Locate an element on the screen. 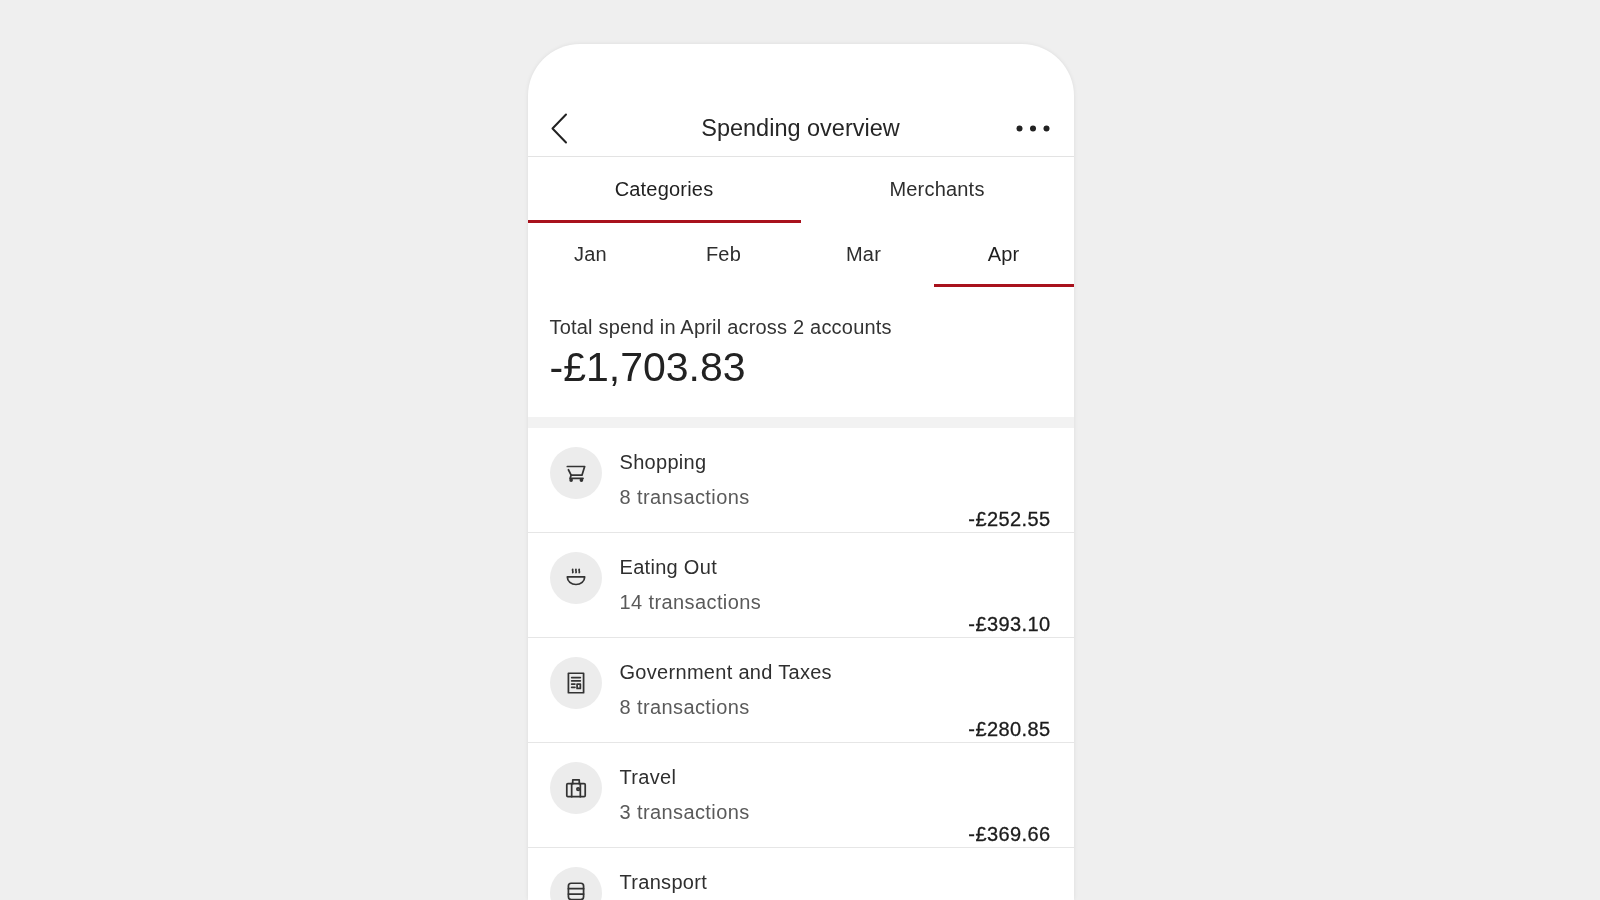 The width and height of the screenshot is (1600, 900). category-row: Travel 3 transactions -£369.66 is located at coordinates (800, 795).